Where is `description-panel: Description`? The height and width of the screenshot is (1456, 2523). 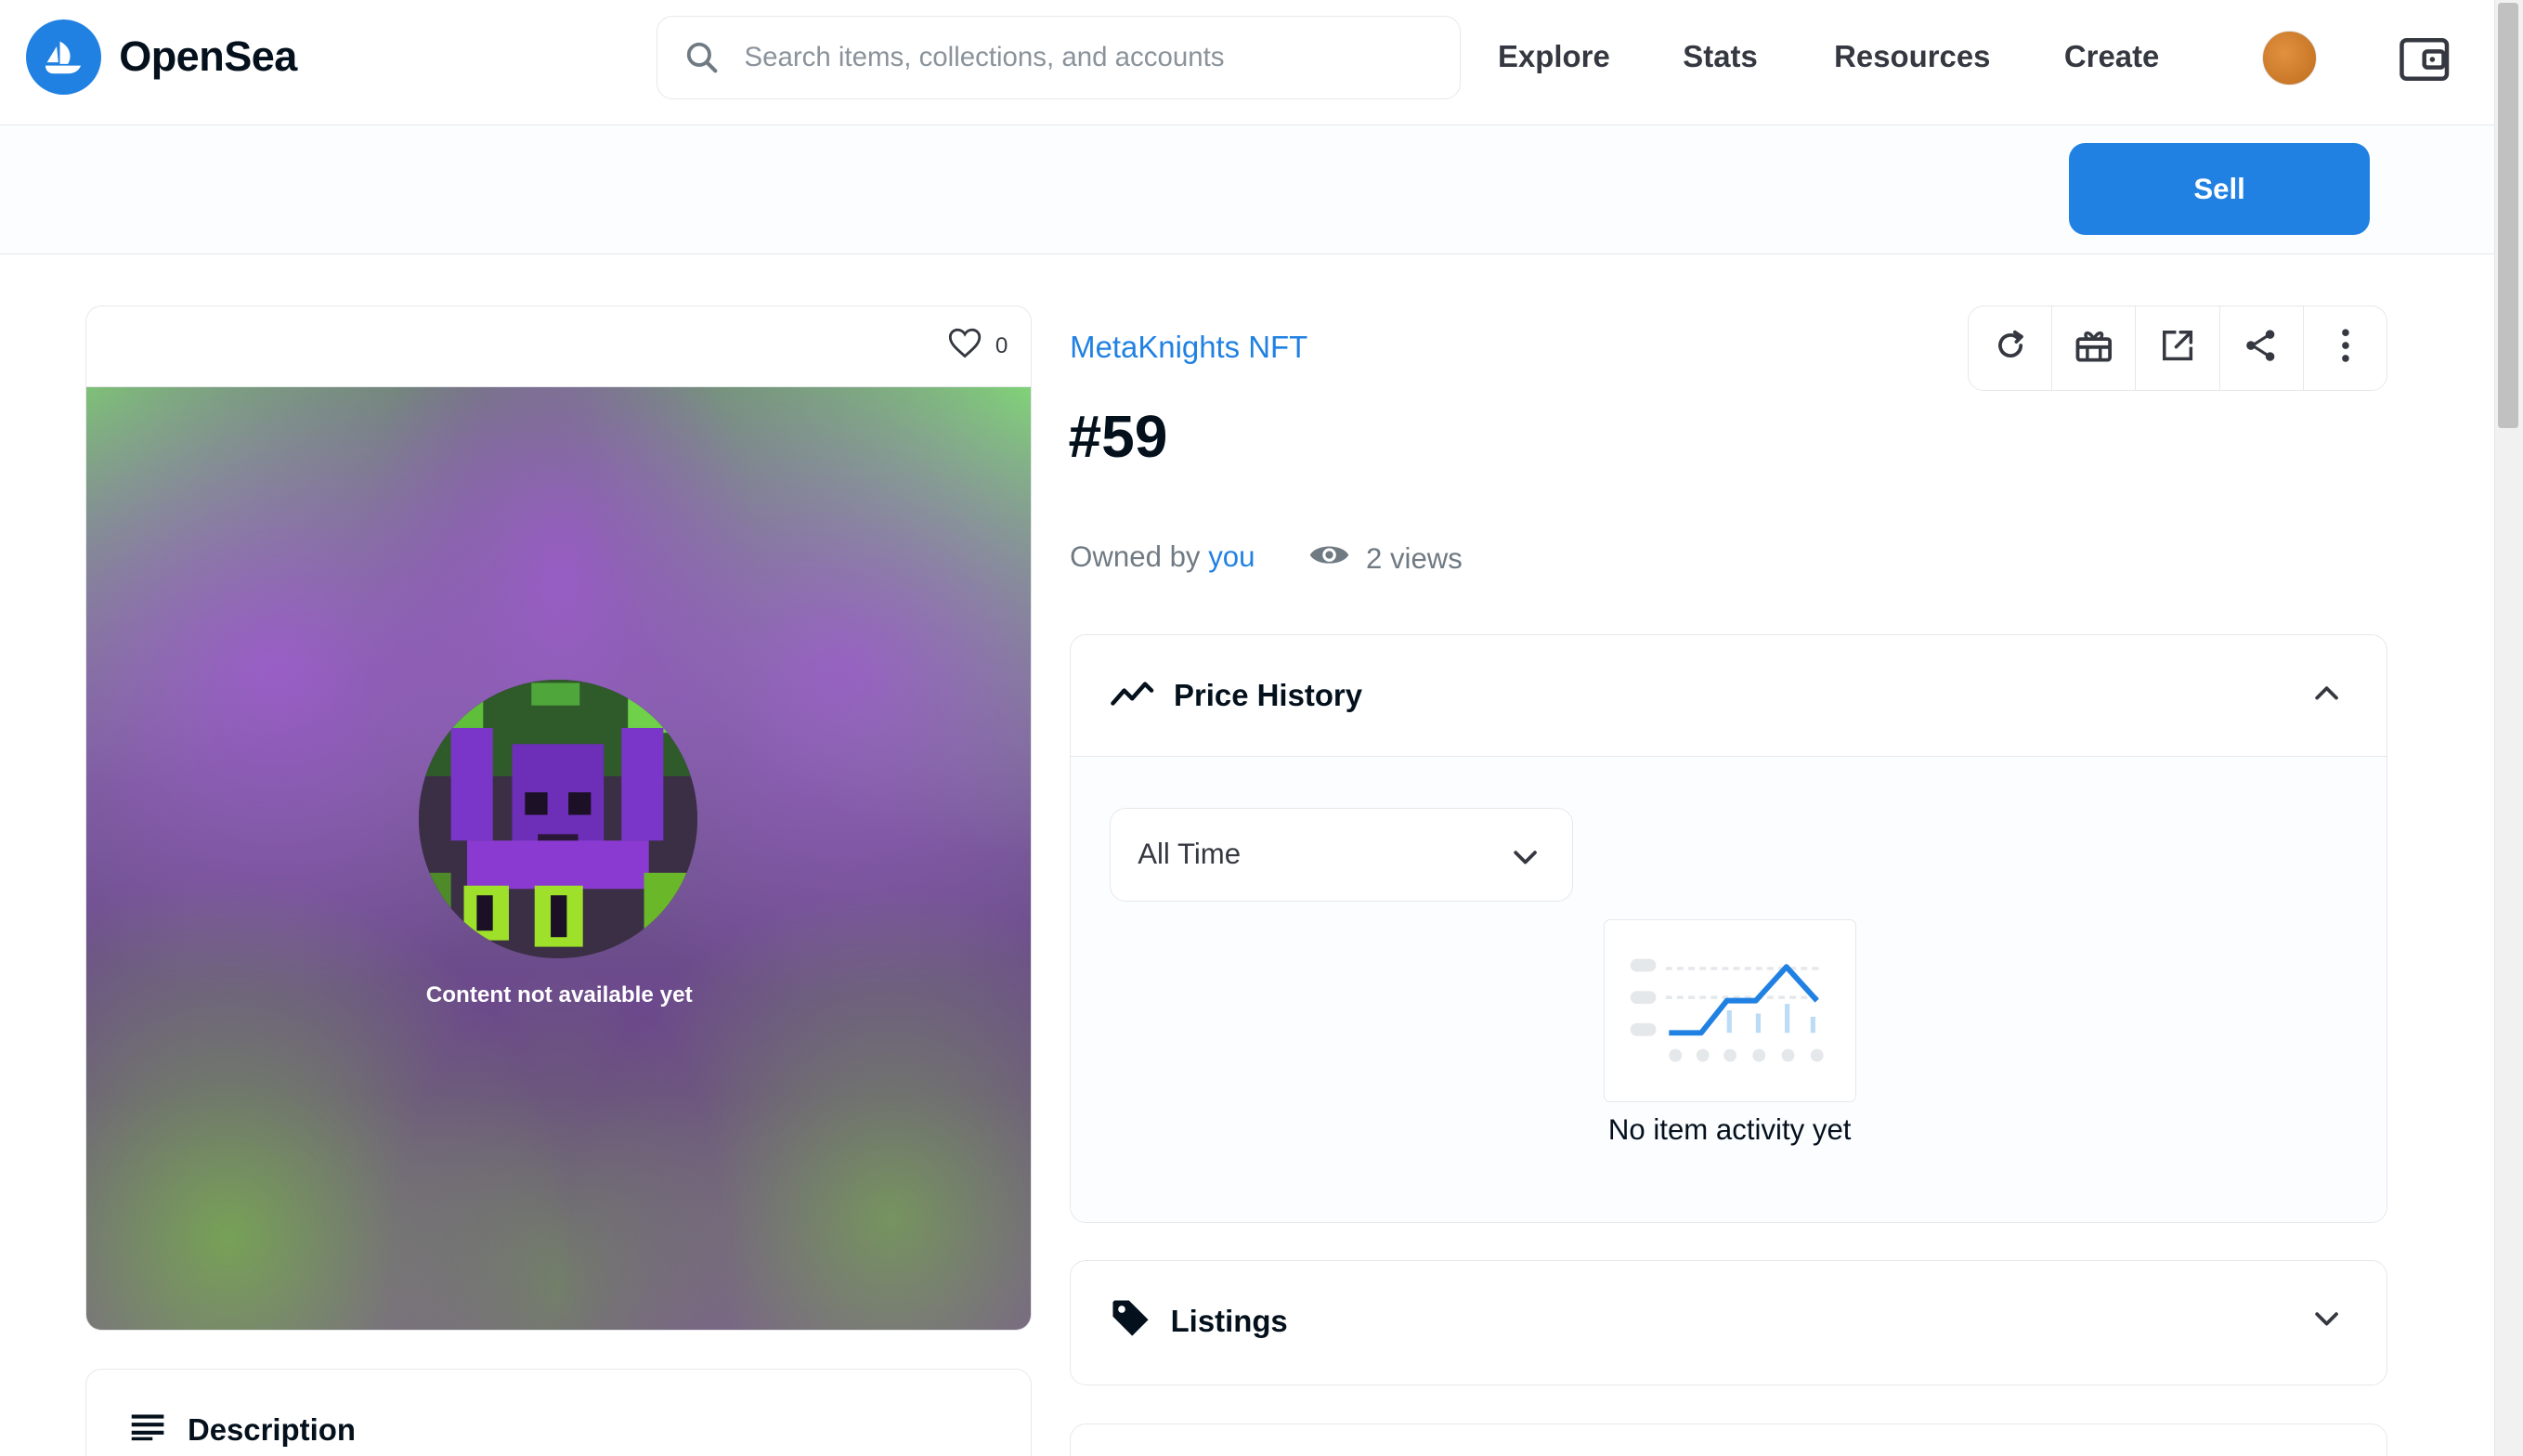 description-panel: Description is located at coordinates (558, 1412).